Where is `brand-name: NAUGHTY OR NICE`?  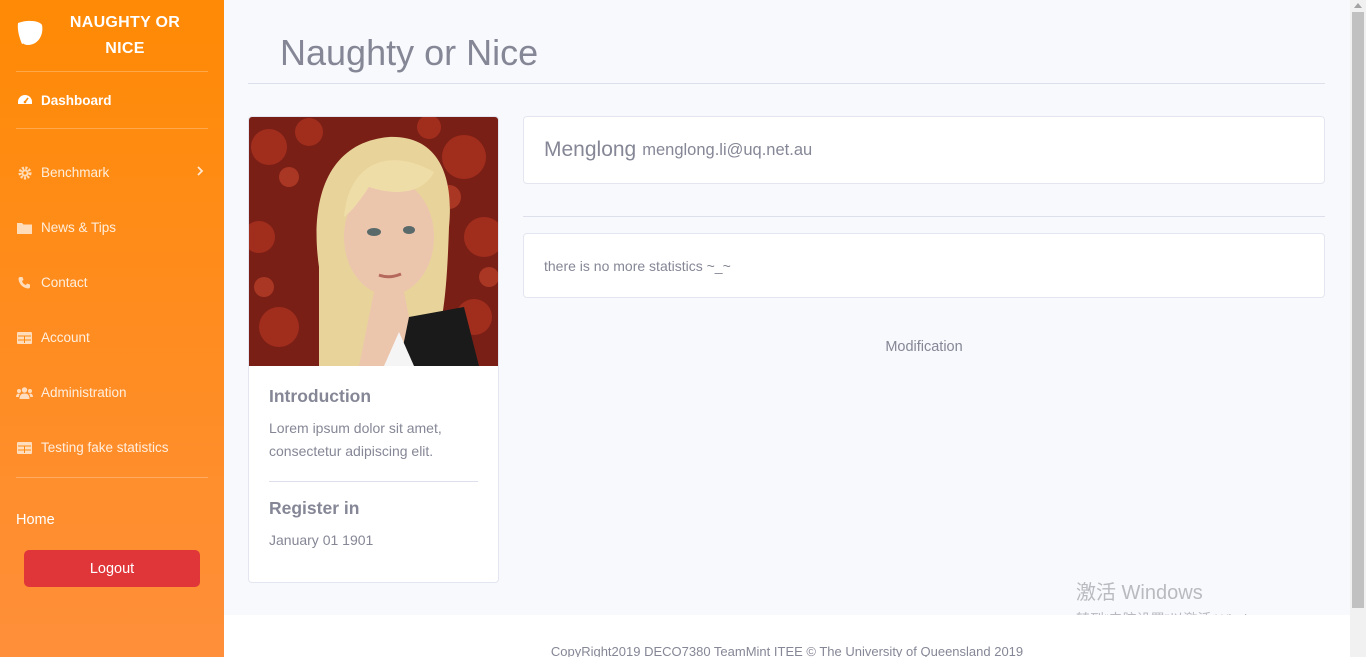 brand-name: NAUGHTY OR NICE is located at coordinates (125, 36).